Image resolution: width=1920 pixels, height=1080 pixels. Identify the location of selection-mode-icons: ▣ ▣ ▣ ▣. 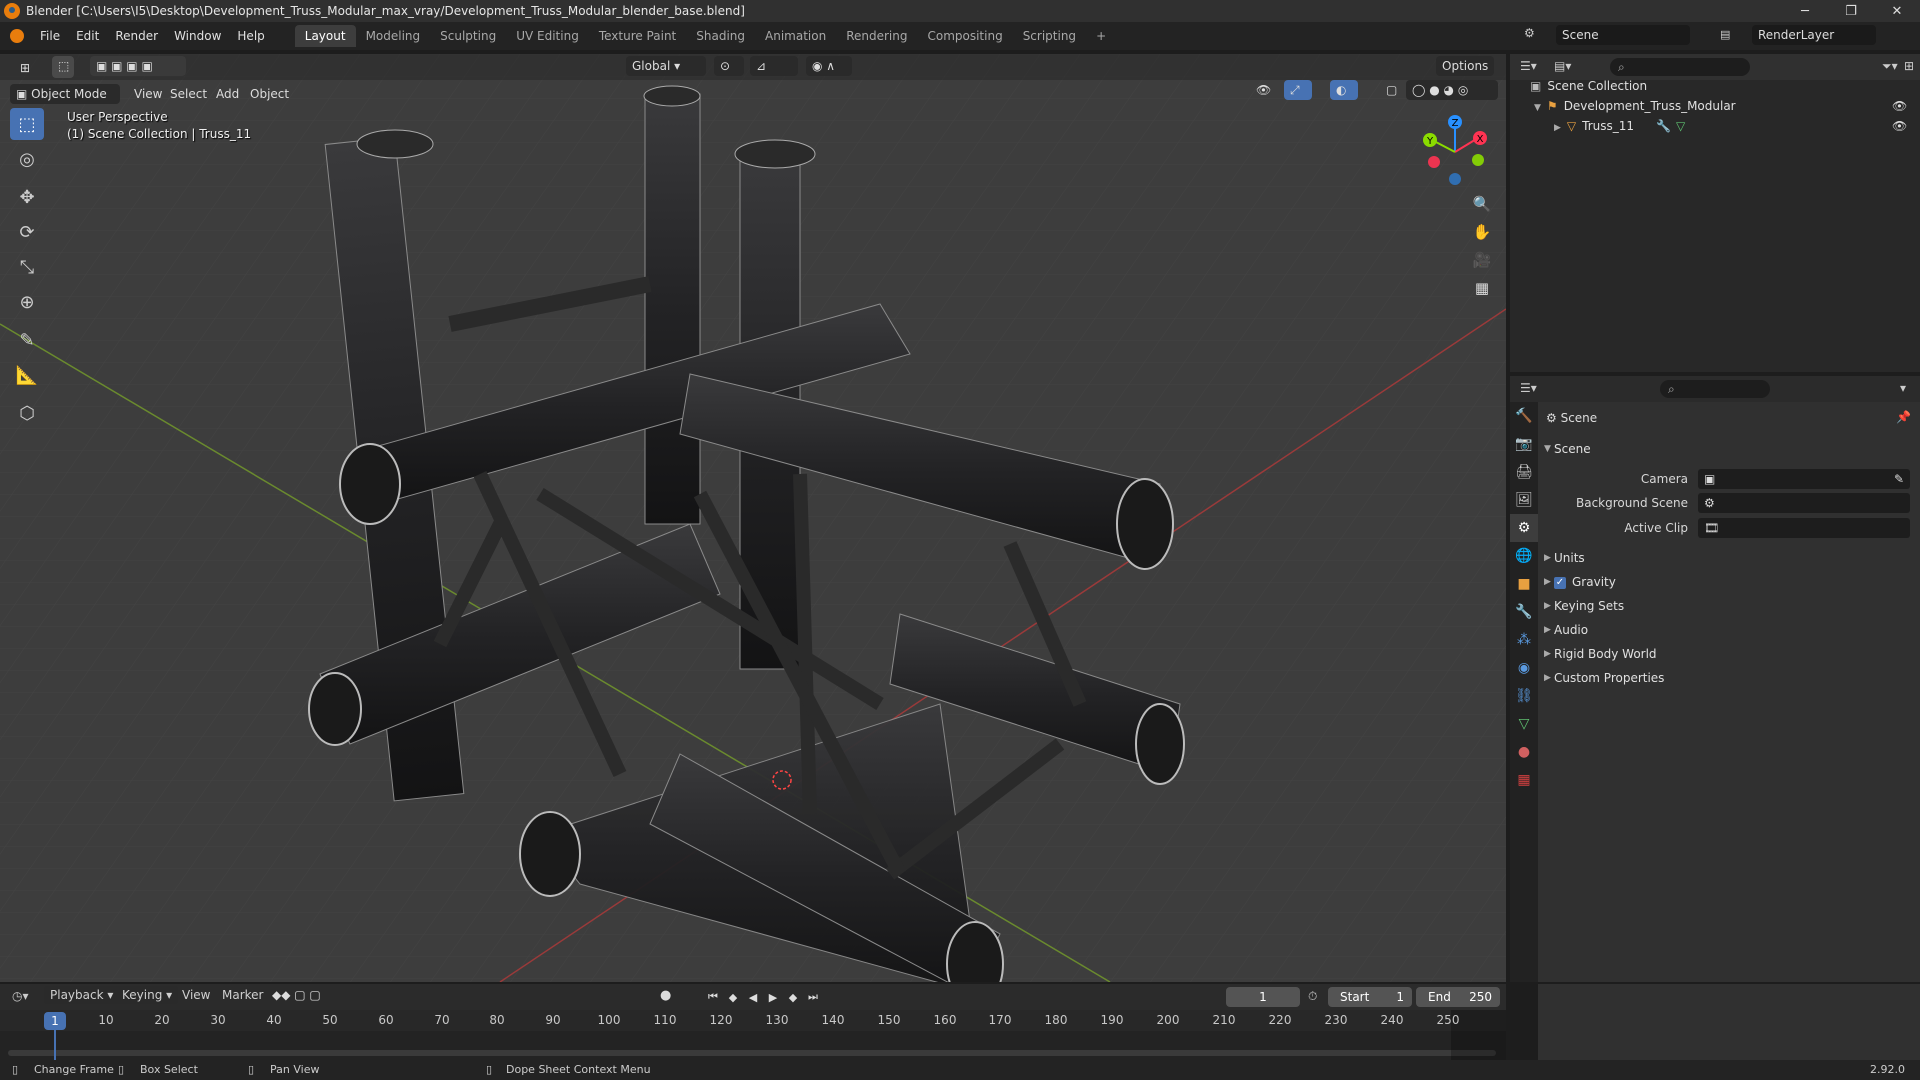
(138, 66).